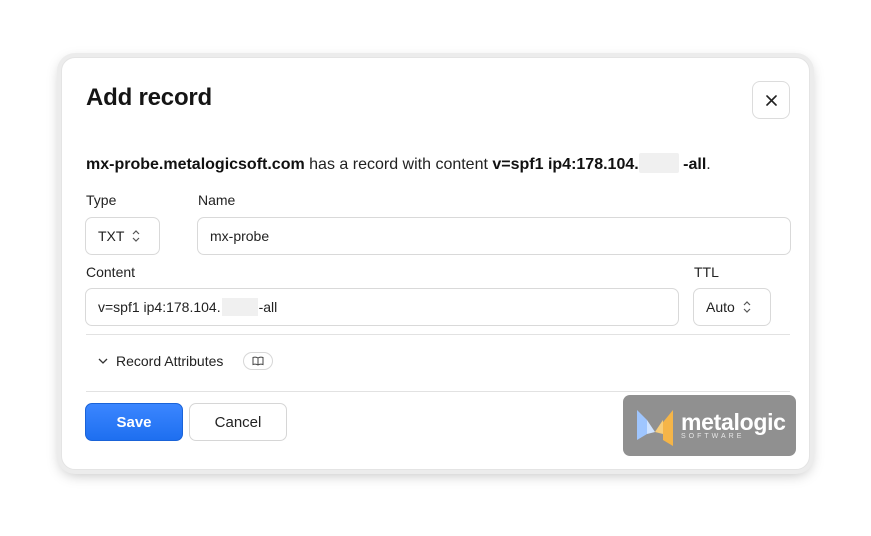 The image size is (871, 536). I want to click on content-input: v=spf1 ip4:178.104. -all, so click(382, 307).